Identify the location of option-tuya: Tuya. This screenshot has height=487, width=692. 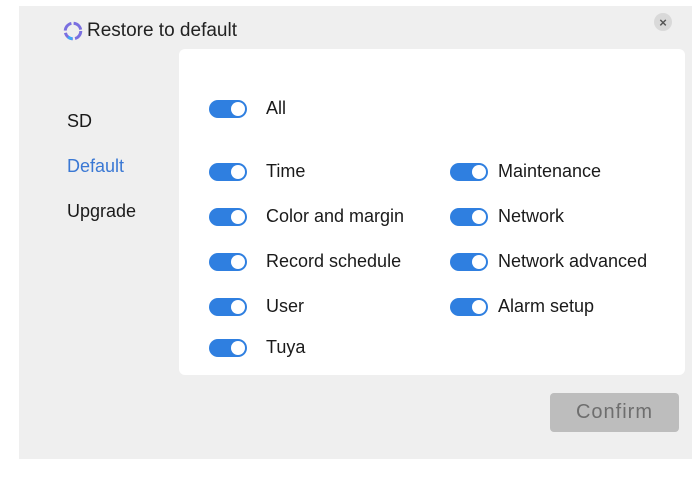
(257, 347).